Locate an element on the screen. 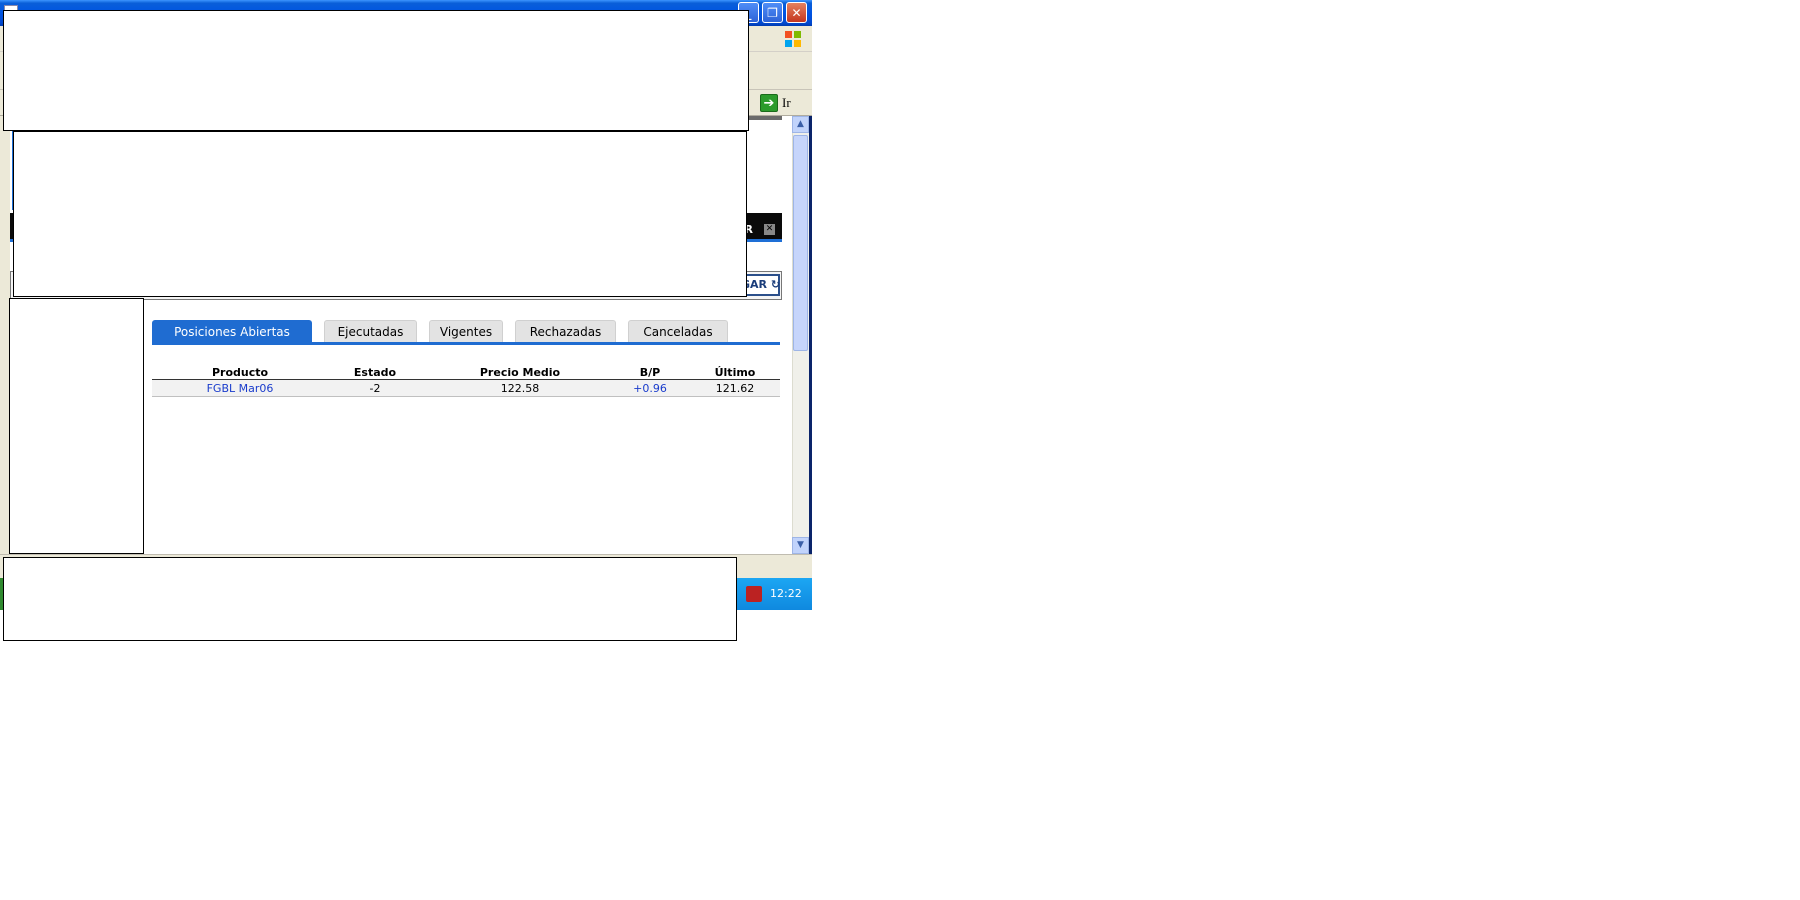 The height and width of the screenshot is (900, 1800). redacted-region-top is located at coordinates (376, 70).